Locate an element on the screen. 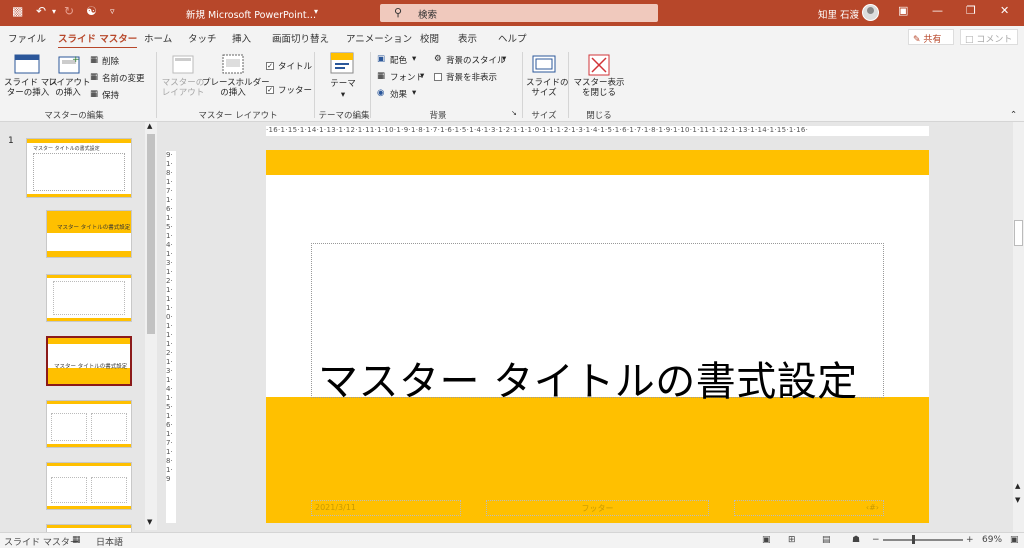 This screenshot has width=1024, height=548. search-box: ⚲ 検索 is located at coordinates (519, 13).